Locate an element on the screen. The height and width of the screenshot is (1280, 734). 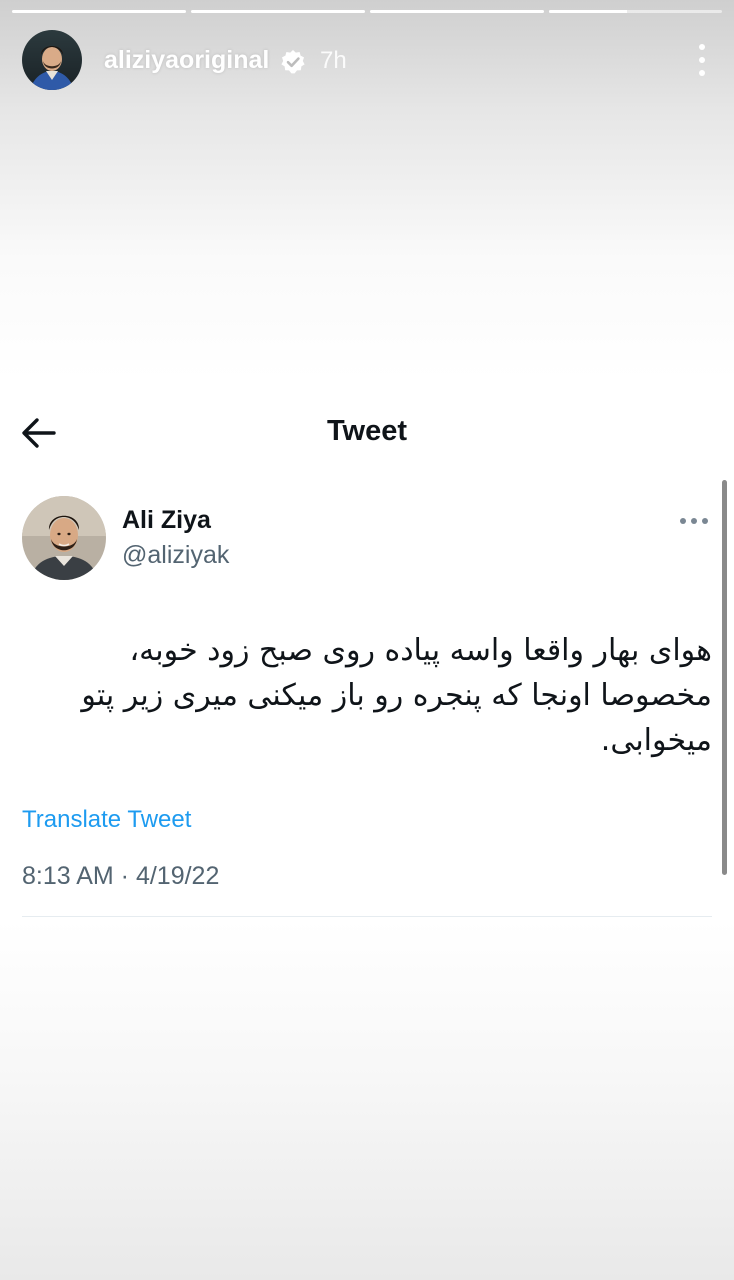
avatar is located at coordinates (64, 538).